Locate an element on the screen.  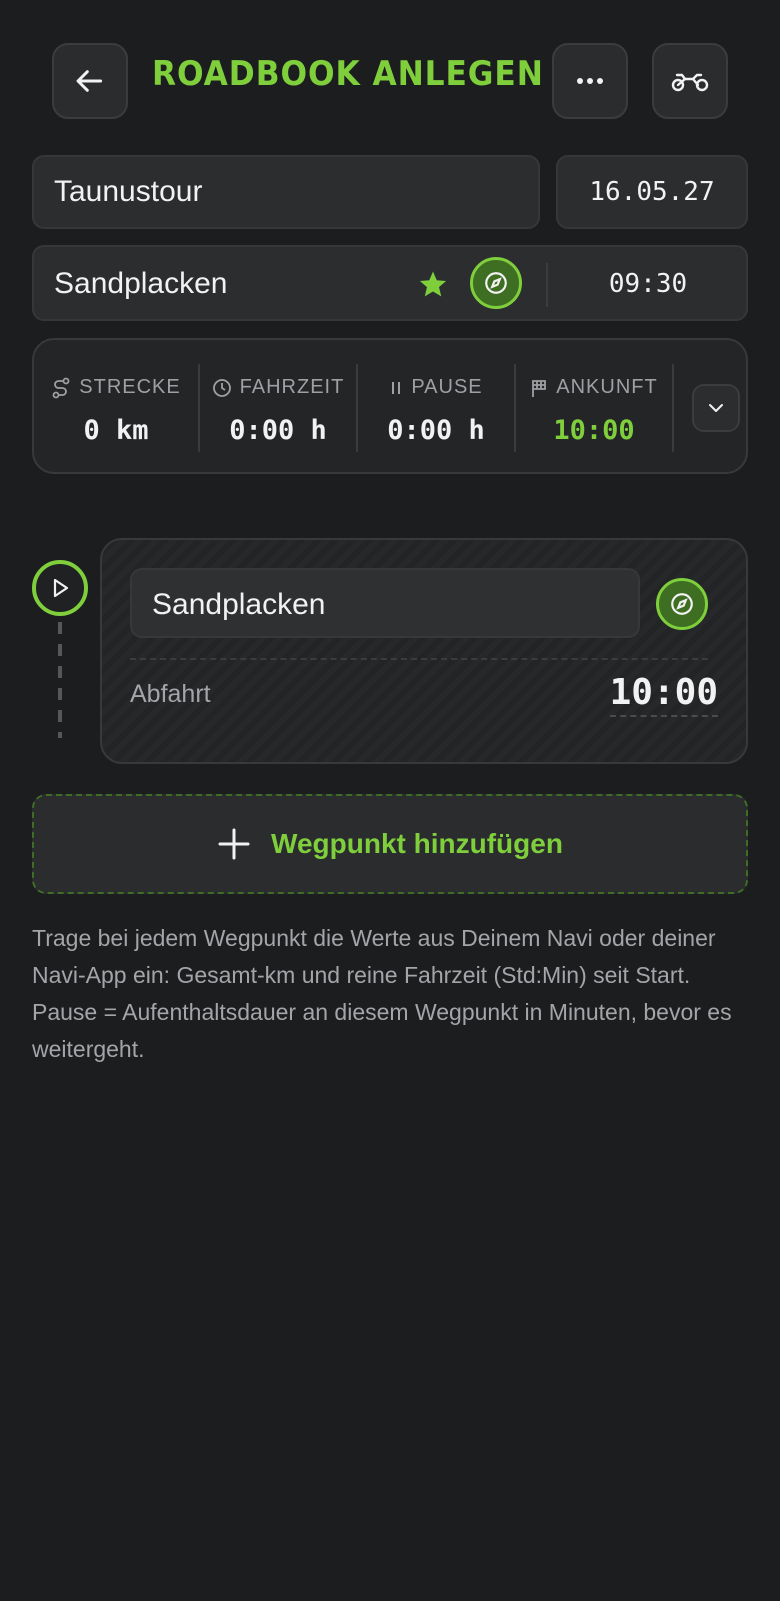
vehicle-button is located at coordinates (690, 81).